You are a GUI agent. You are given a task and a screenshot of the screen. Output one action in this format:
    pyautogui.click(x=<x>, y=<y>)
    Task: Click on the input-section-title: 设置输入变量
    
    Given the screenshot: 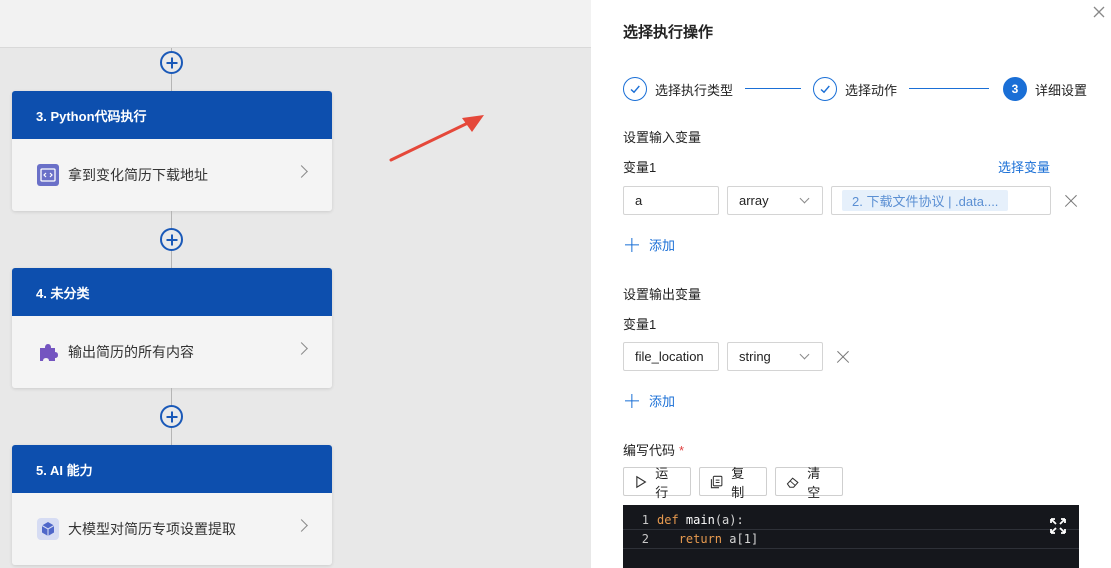 What is the action you would take?
    pyautogui.click(x=662, y=137)
    